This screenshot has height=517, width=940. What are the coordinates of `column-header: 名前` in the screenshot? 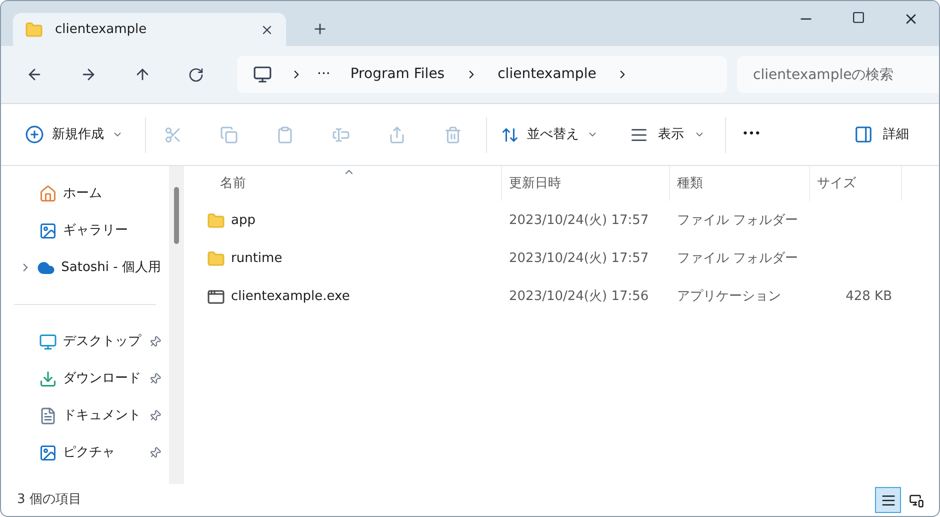 It's located at (343, 183).